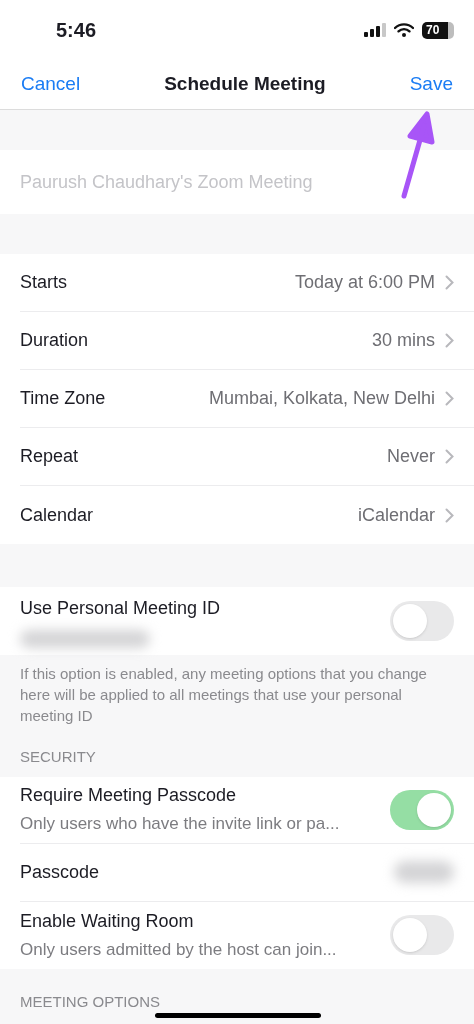 This screenshot has width=474, height=1024. Describe the element at coordinates (54, 340) in the screenshot. I see `row-label: Duration` at that location.